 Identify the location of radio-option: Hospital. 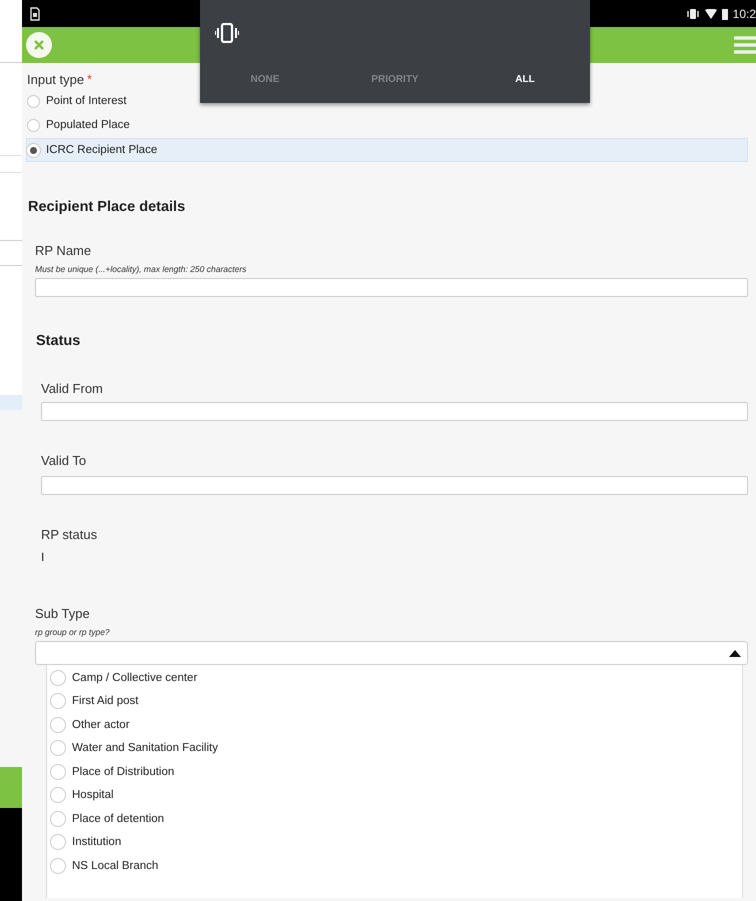
(396, 795).